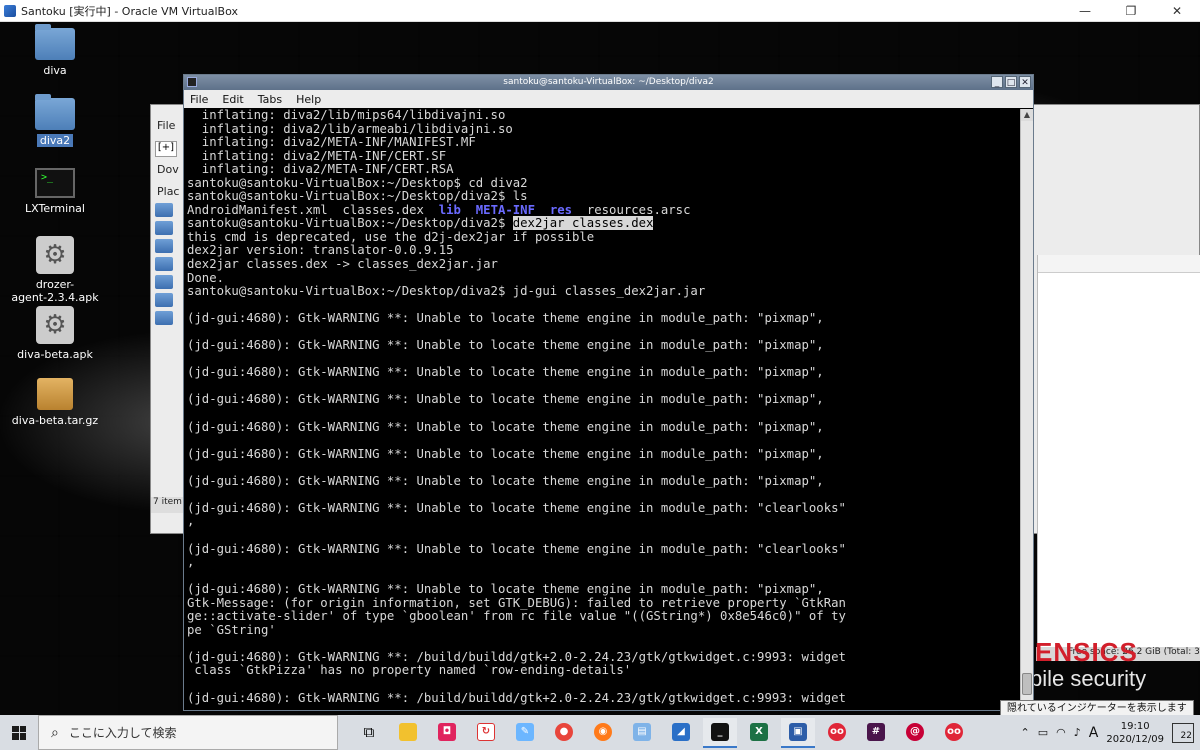  I want to click on notification-center-icon: 22, so click(1183, 732).